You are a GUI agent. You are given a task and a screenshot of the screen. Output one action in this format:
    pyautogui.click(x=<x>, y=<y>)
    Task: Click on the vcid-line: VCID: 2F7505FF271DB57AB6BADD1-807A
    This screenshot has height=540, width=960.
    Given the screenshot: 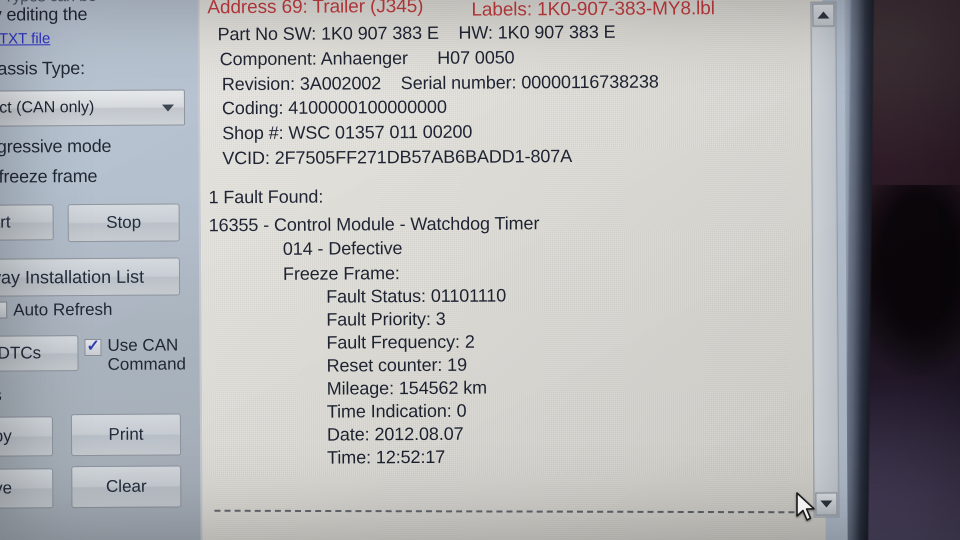 What is the action you would take?
    pyautogui.click(x=397, y=157)
    